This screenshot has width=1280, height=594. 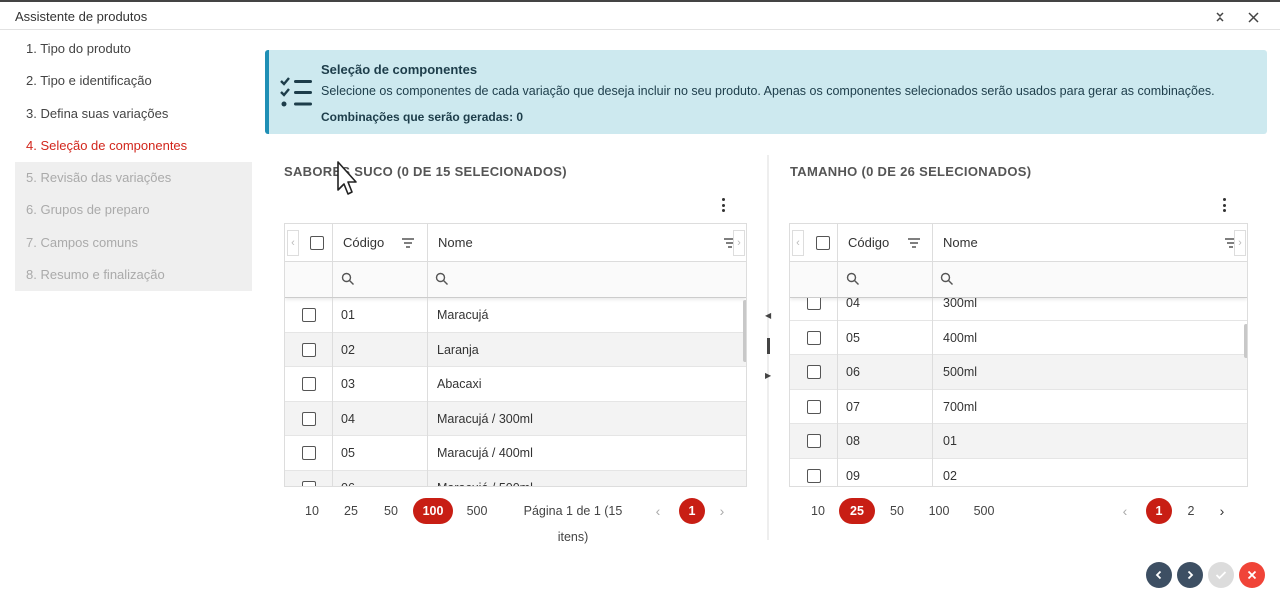 What do you see at coordinates (853, 441) in the screenshot?
I see `cell-code: 08` at bounding box center [853, 441].